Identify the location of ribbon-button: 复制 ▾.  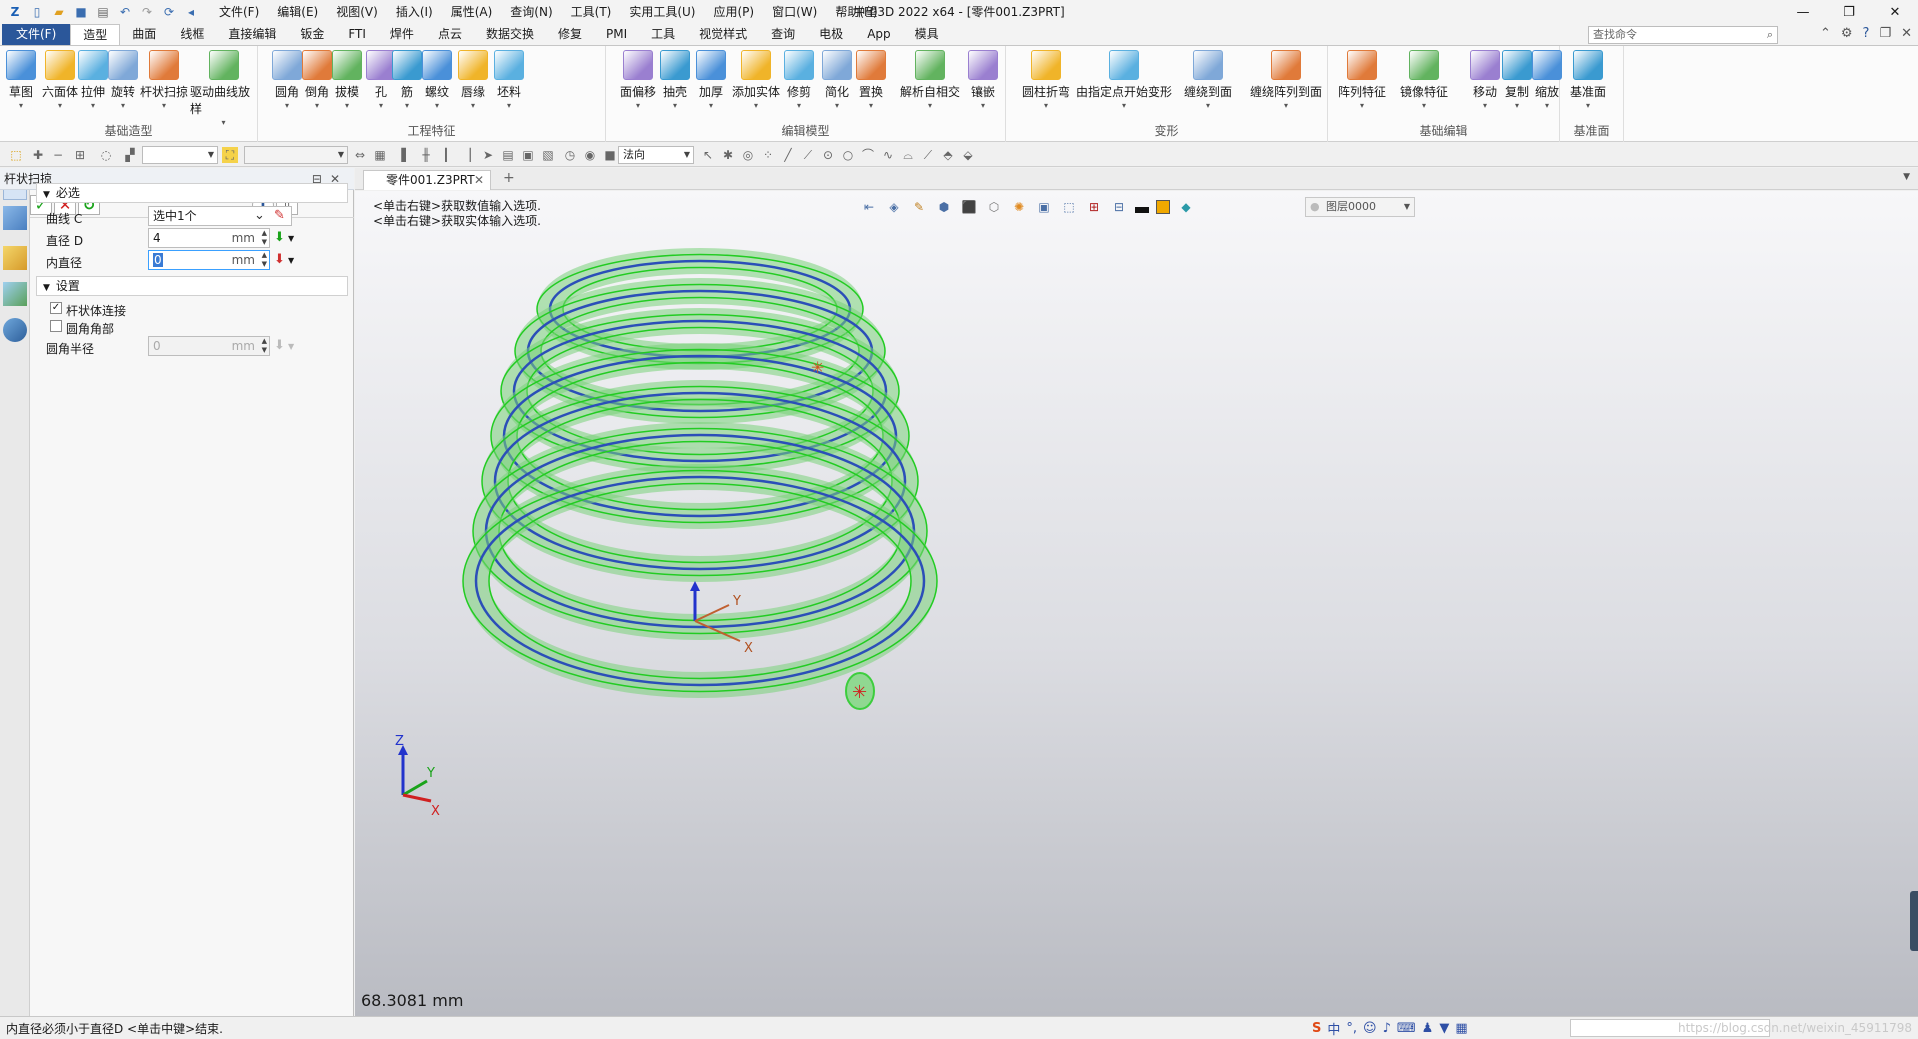
(1517, 80).